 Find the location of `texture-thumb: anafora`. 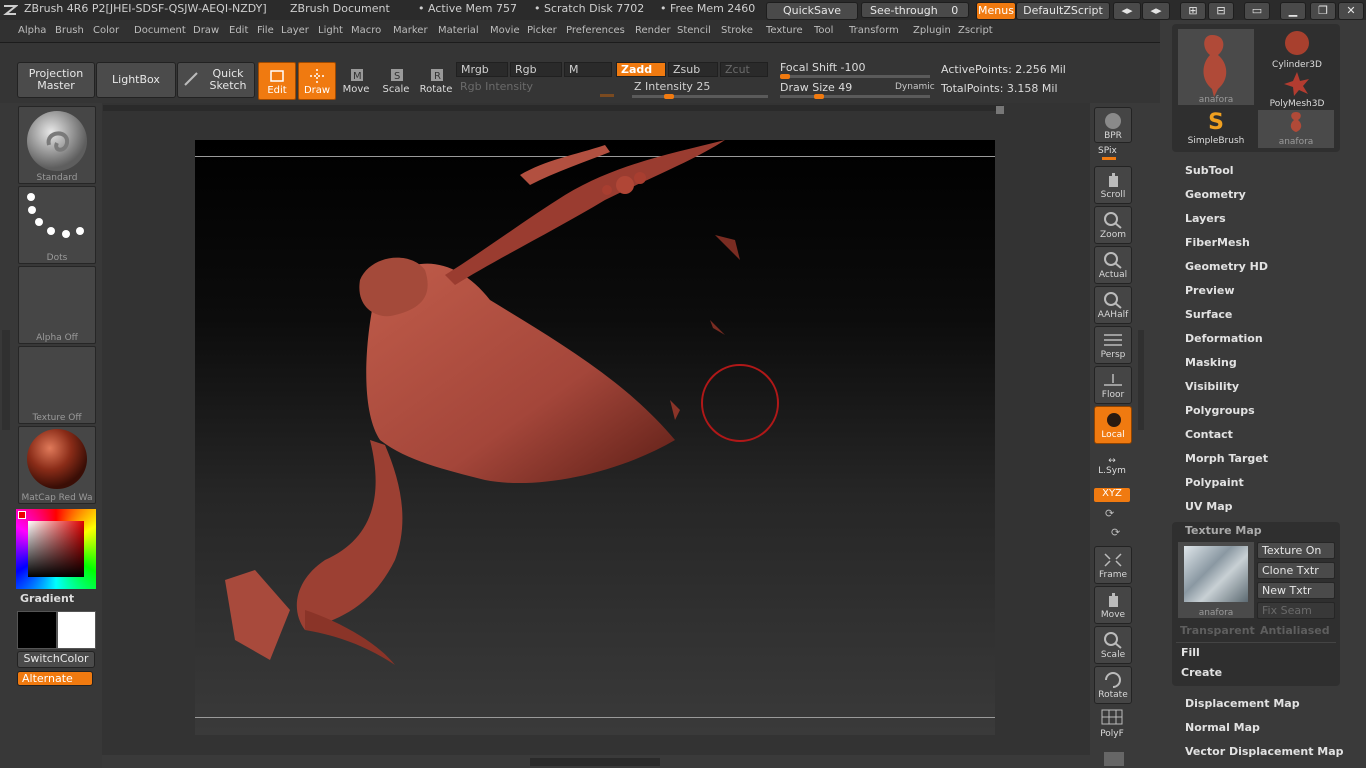

texture-thumb: anafora is located at coordinates (1216, 580).